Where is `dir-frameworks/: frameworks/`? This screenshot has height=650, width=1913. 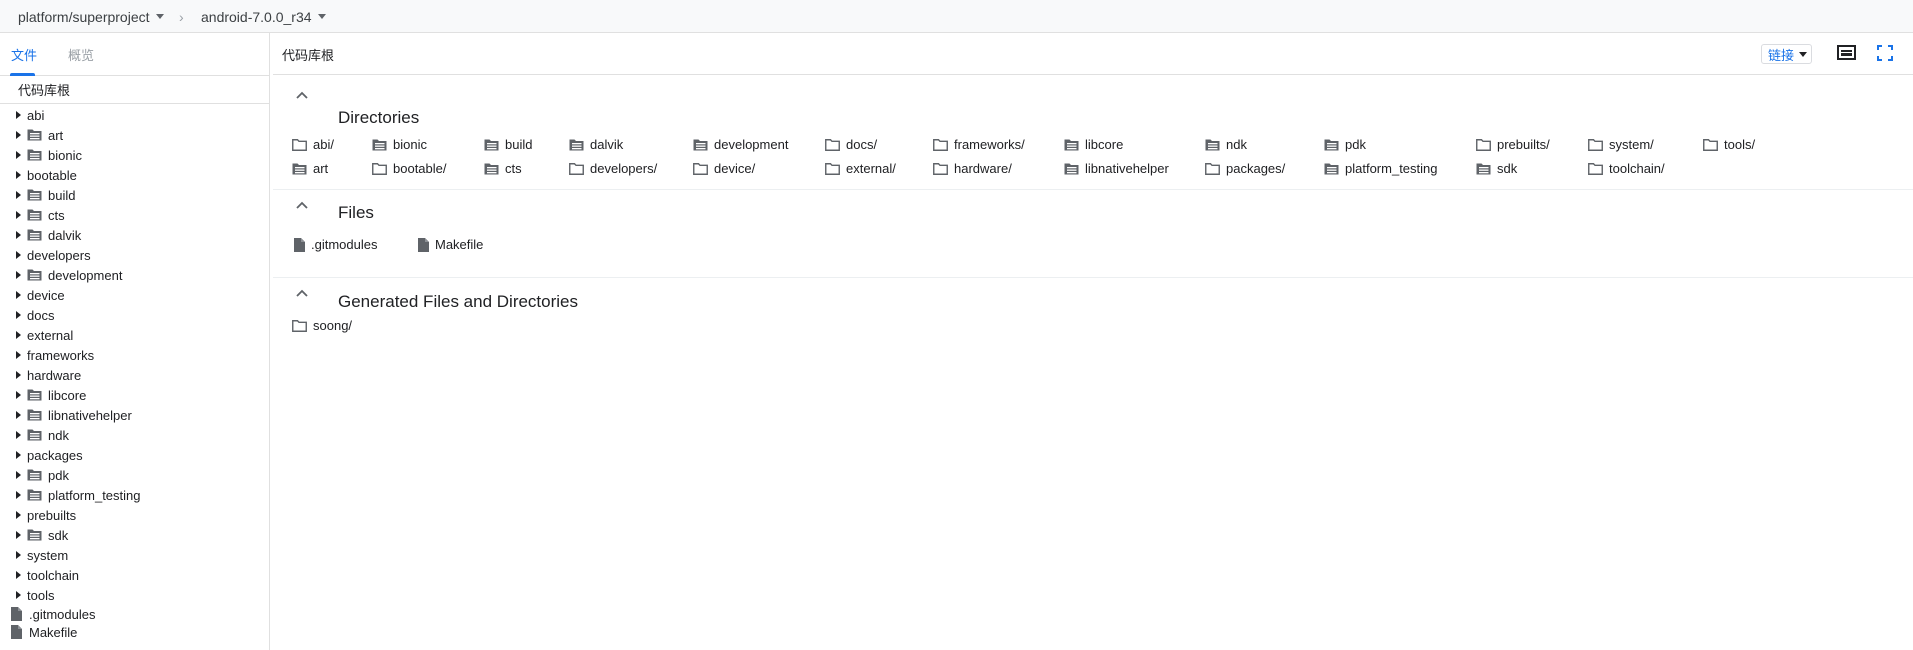
dir-frameworks/: frameworks/ is located at coordinates (979, 144).